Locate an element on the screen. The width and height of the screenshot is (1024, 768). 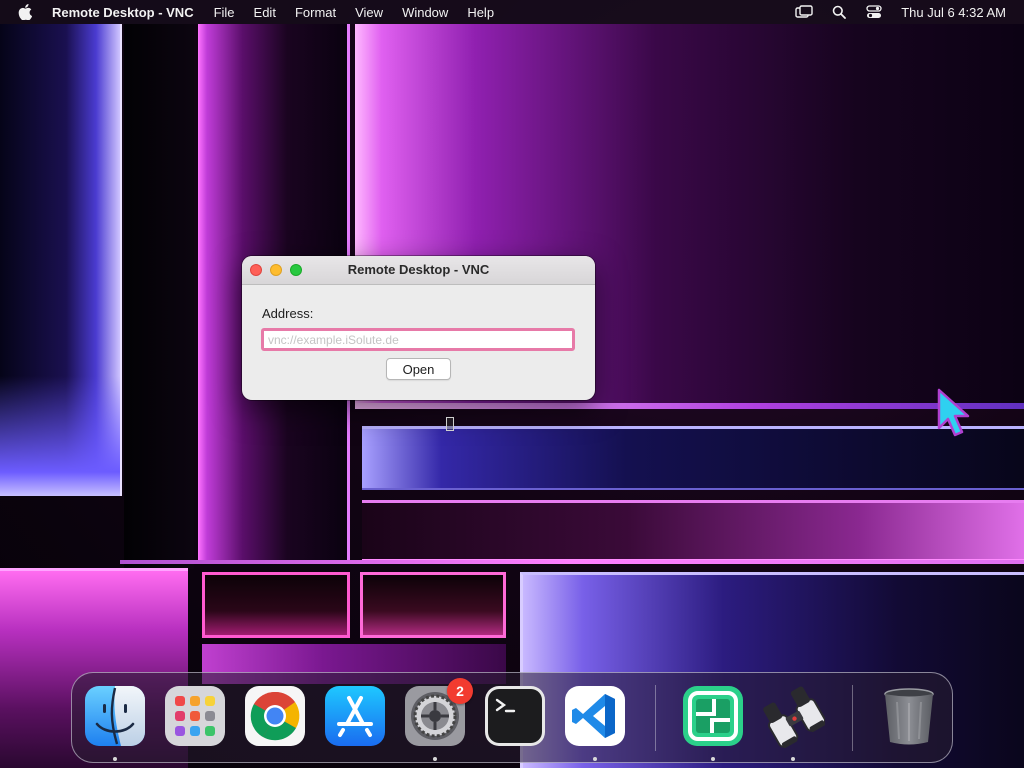
open-button: Open is located at coordinates (418, 369).